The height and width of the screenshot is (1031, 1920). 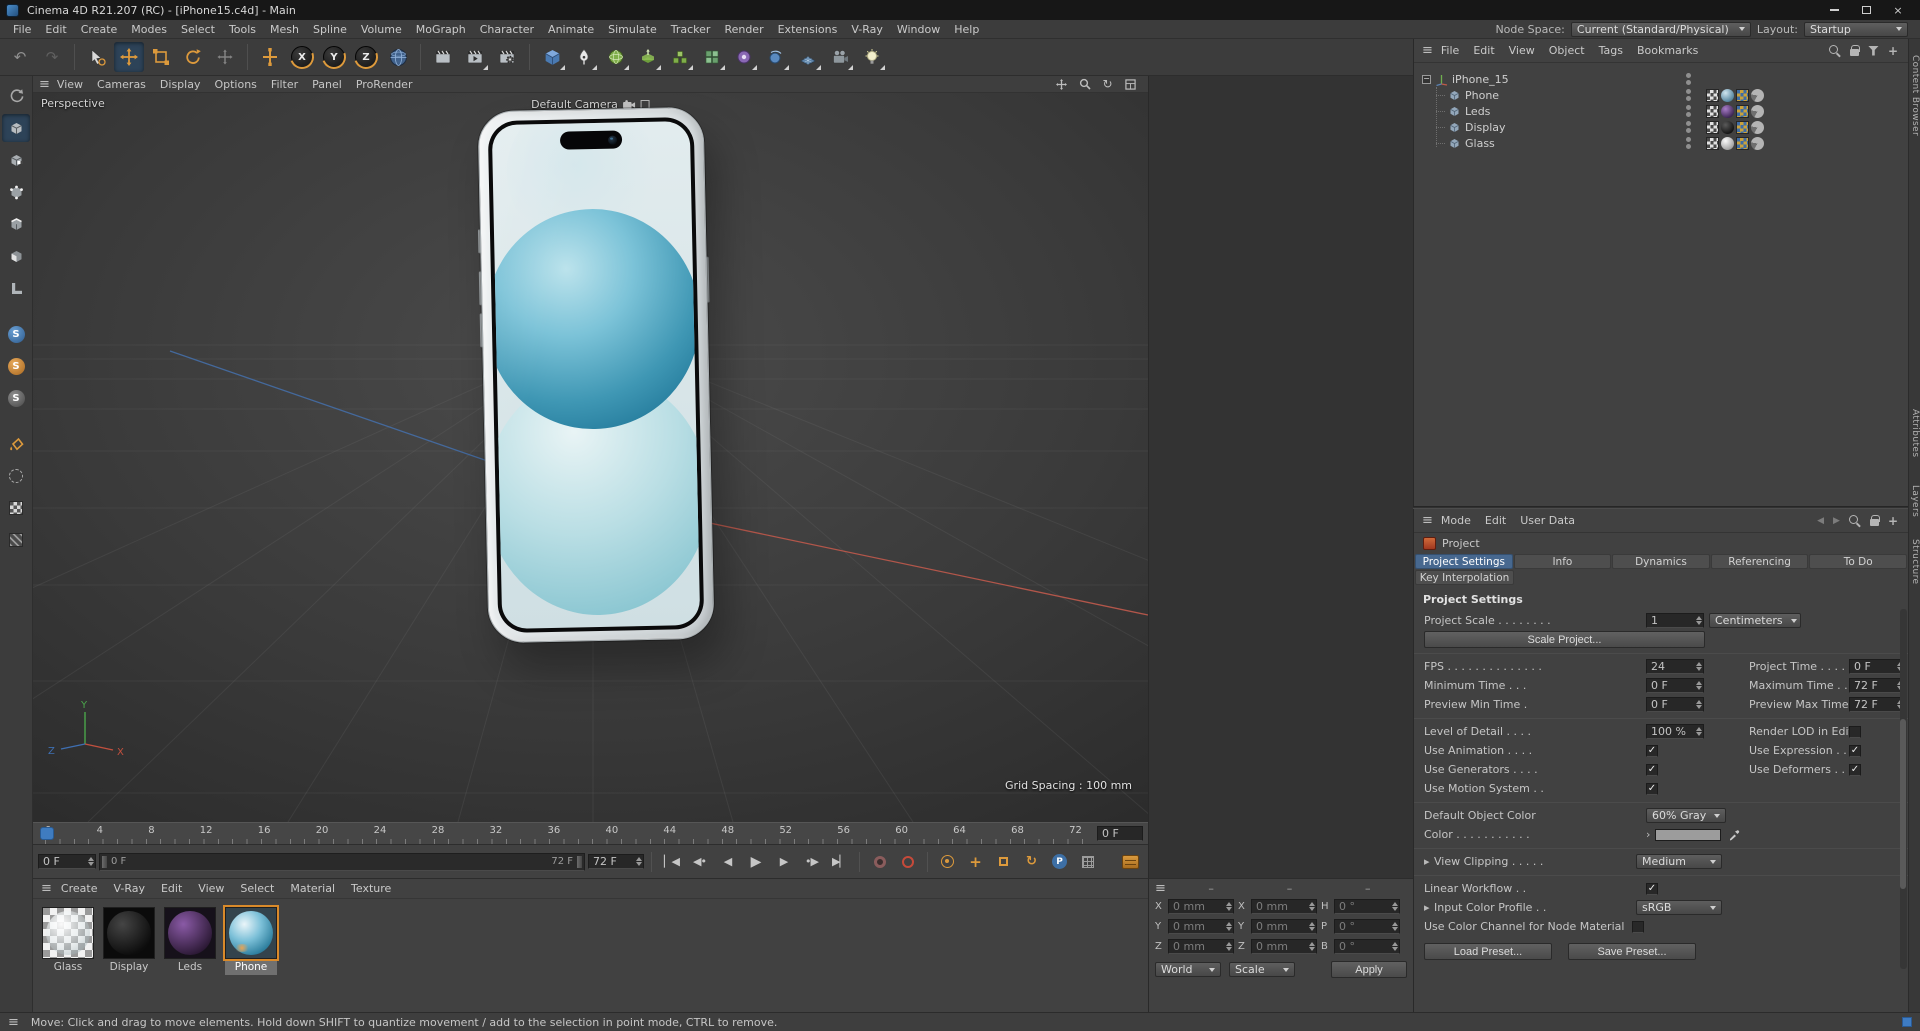 What do you see at coordinates (16, 366) in the screenshot?
I see `snap-modes-button: S` at bounding box center [16, 366].